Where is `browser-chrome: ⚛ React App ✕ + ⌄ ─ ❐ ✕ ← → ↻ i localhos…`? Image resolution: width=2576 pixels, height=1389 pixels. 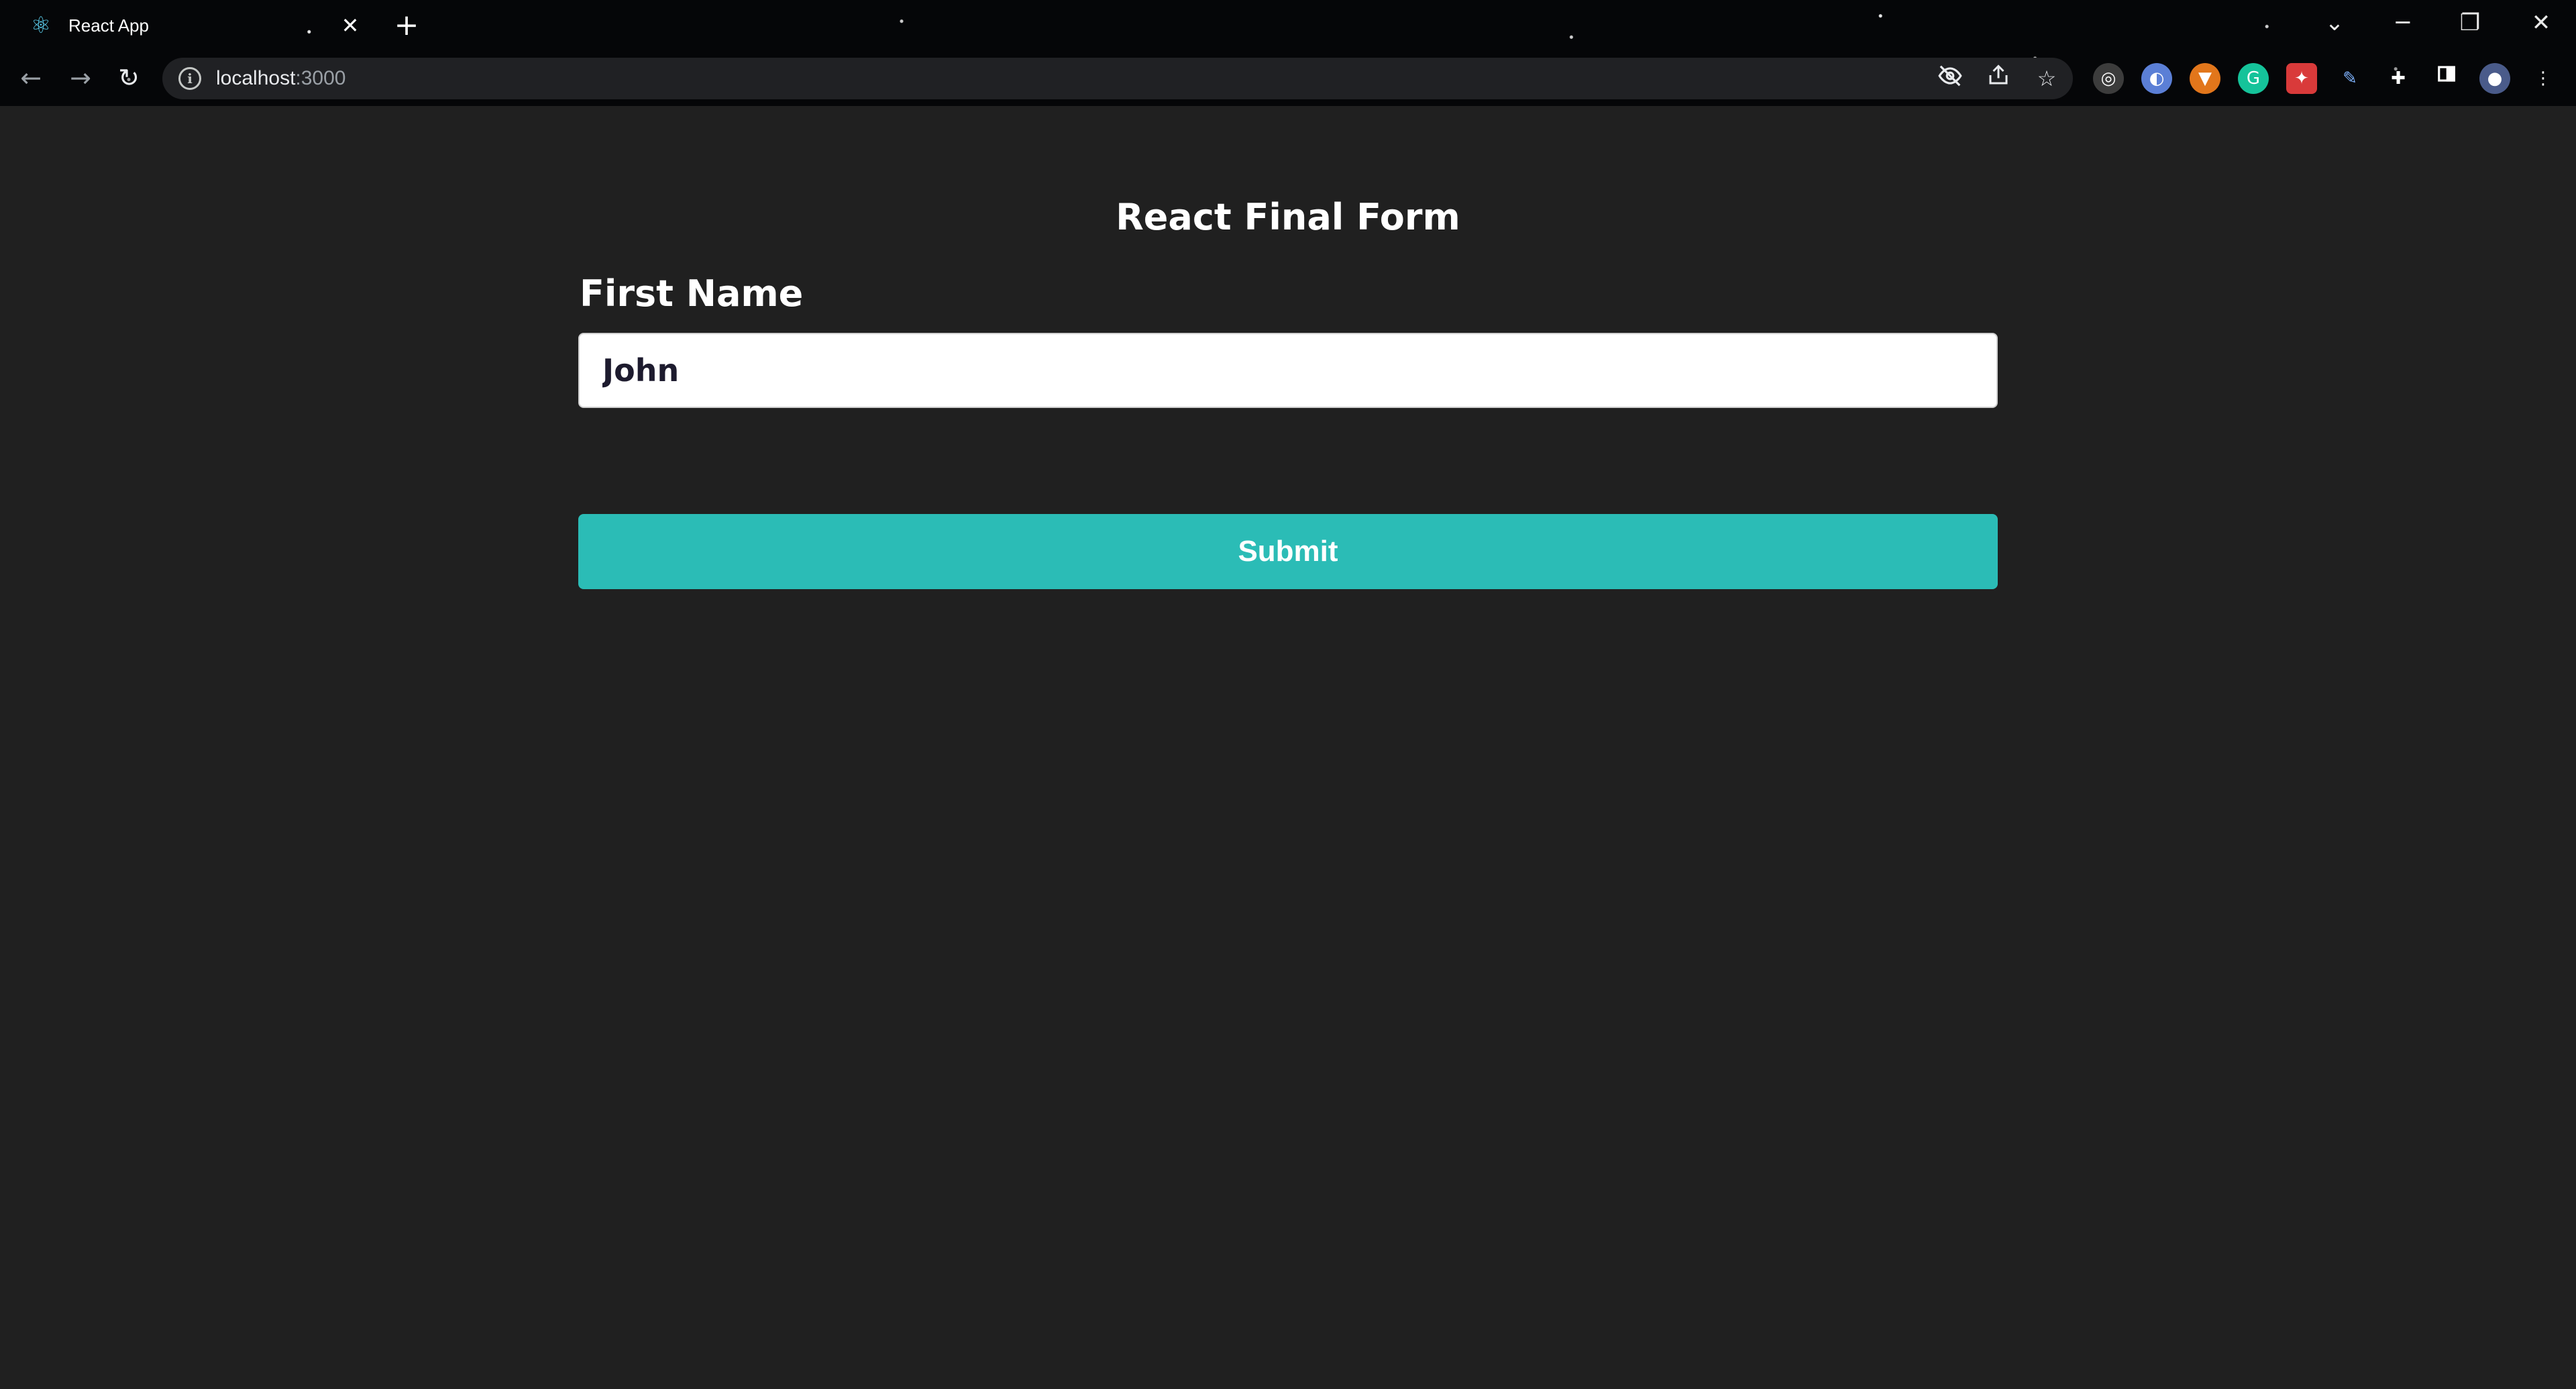
browser-chrome: ⚛ React App ✕ + ⌄ ─ ❐ ✕ ← → ↻ i localhos… is located at coordinates (1288, 53).